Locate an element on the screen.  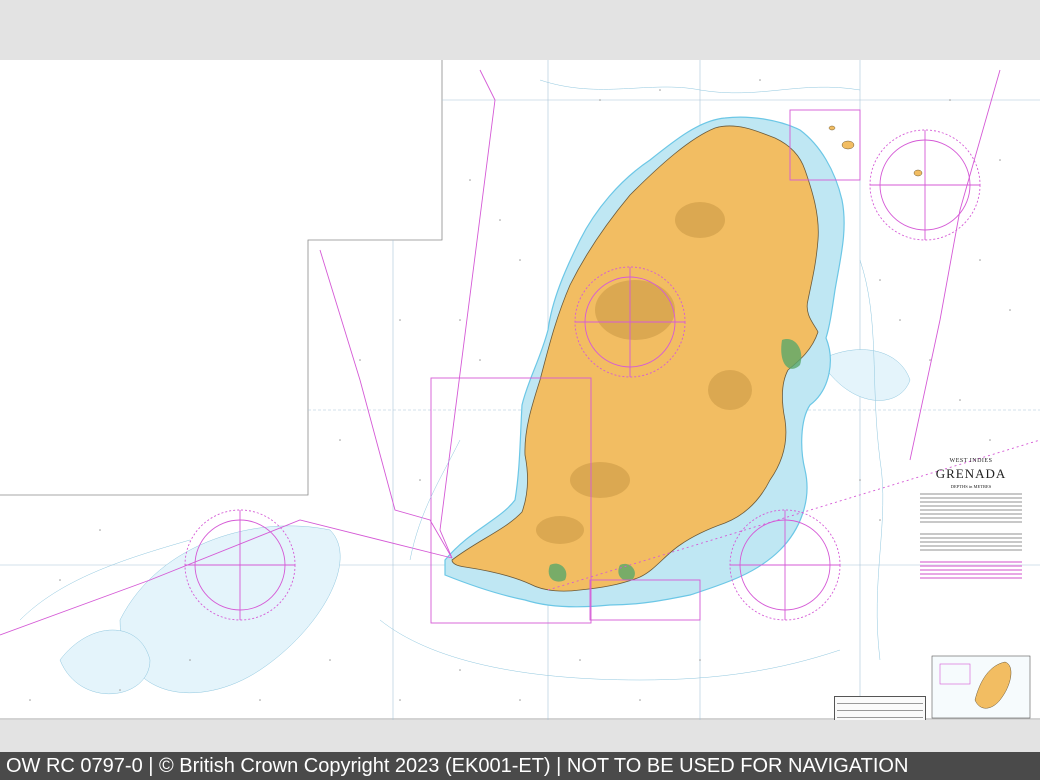
chart-region: WEST INDIES is located at coordinates (971, 461).